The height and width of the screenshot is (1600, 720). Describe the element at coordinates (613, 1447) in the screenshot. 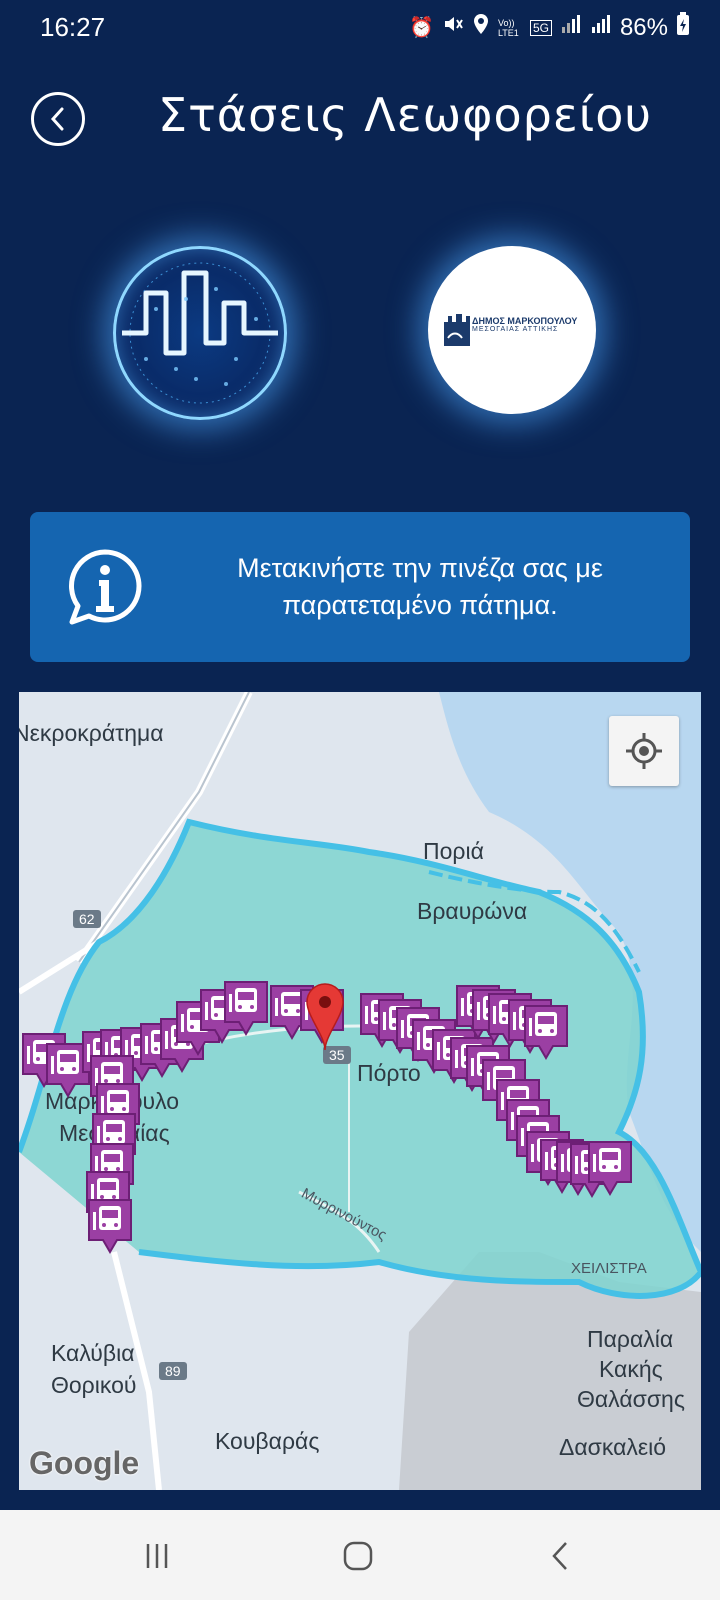

I see `map-label-daskaleio: Δασκαλειό` at that location.